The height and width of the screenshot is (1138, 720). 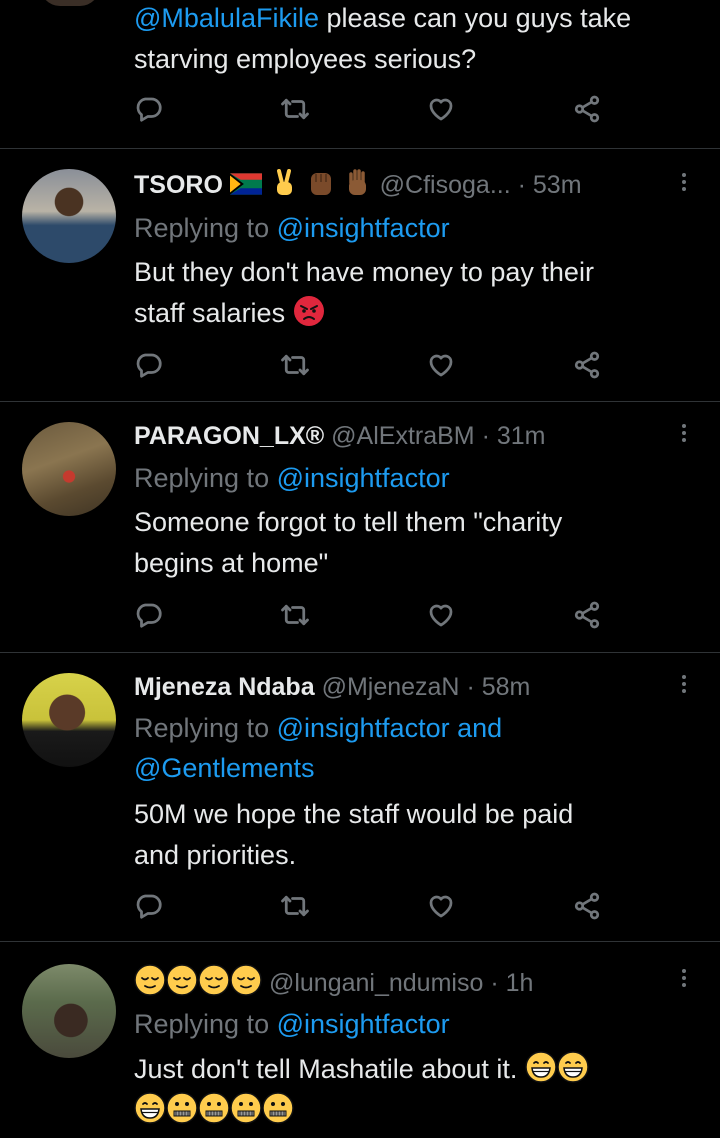 I want to click on tweet-text-line2: begins at home", so click(x=231, y=563).